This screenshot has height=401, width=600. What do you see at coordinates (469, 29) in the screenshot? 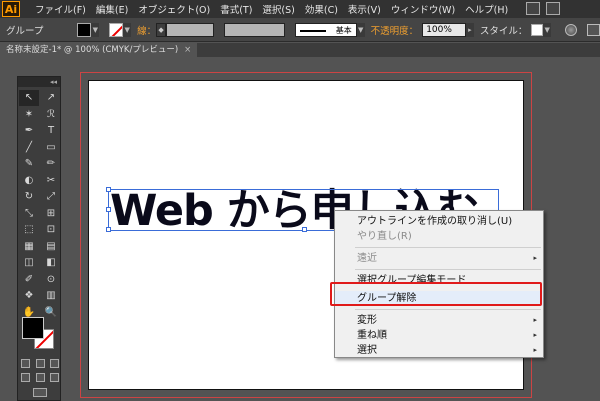
I see `opacity-dropdown-icon: ▸` at bounding box center [469, 29].